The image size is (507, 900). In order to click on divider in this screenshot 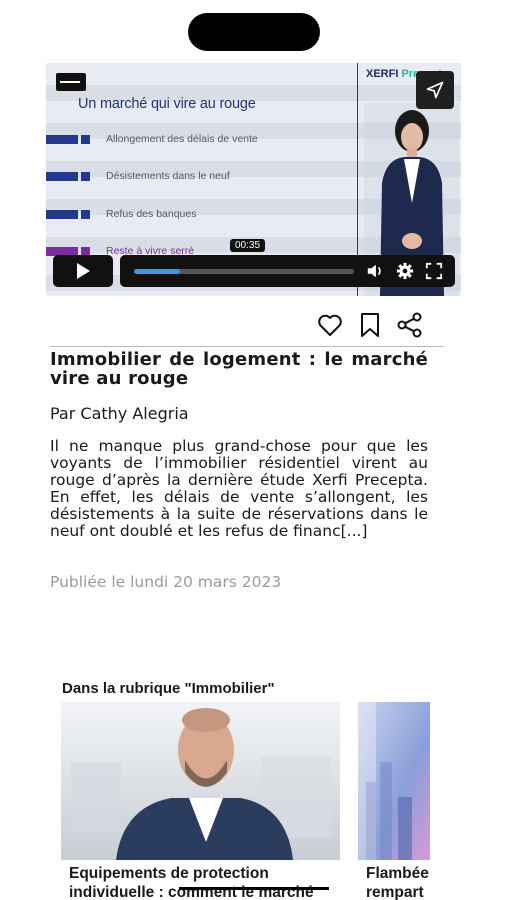, I will do `click(247, 346)`.